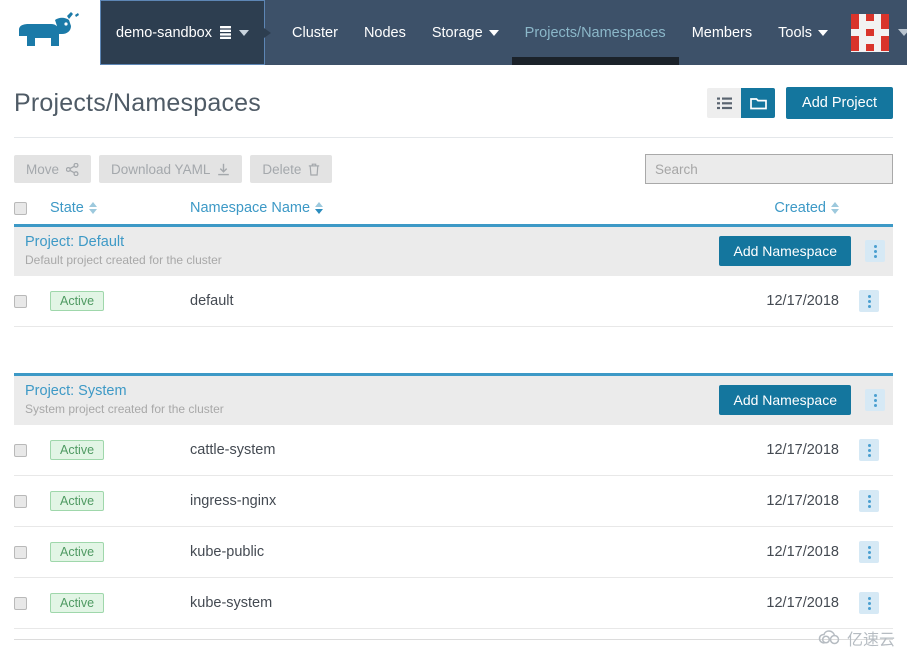 This screenshot has height=656, width=907. I want to click on folder-icon, so click(758, 104).